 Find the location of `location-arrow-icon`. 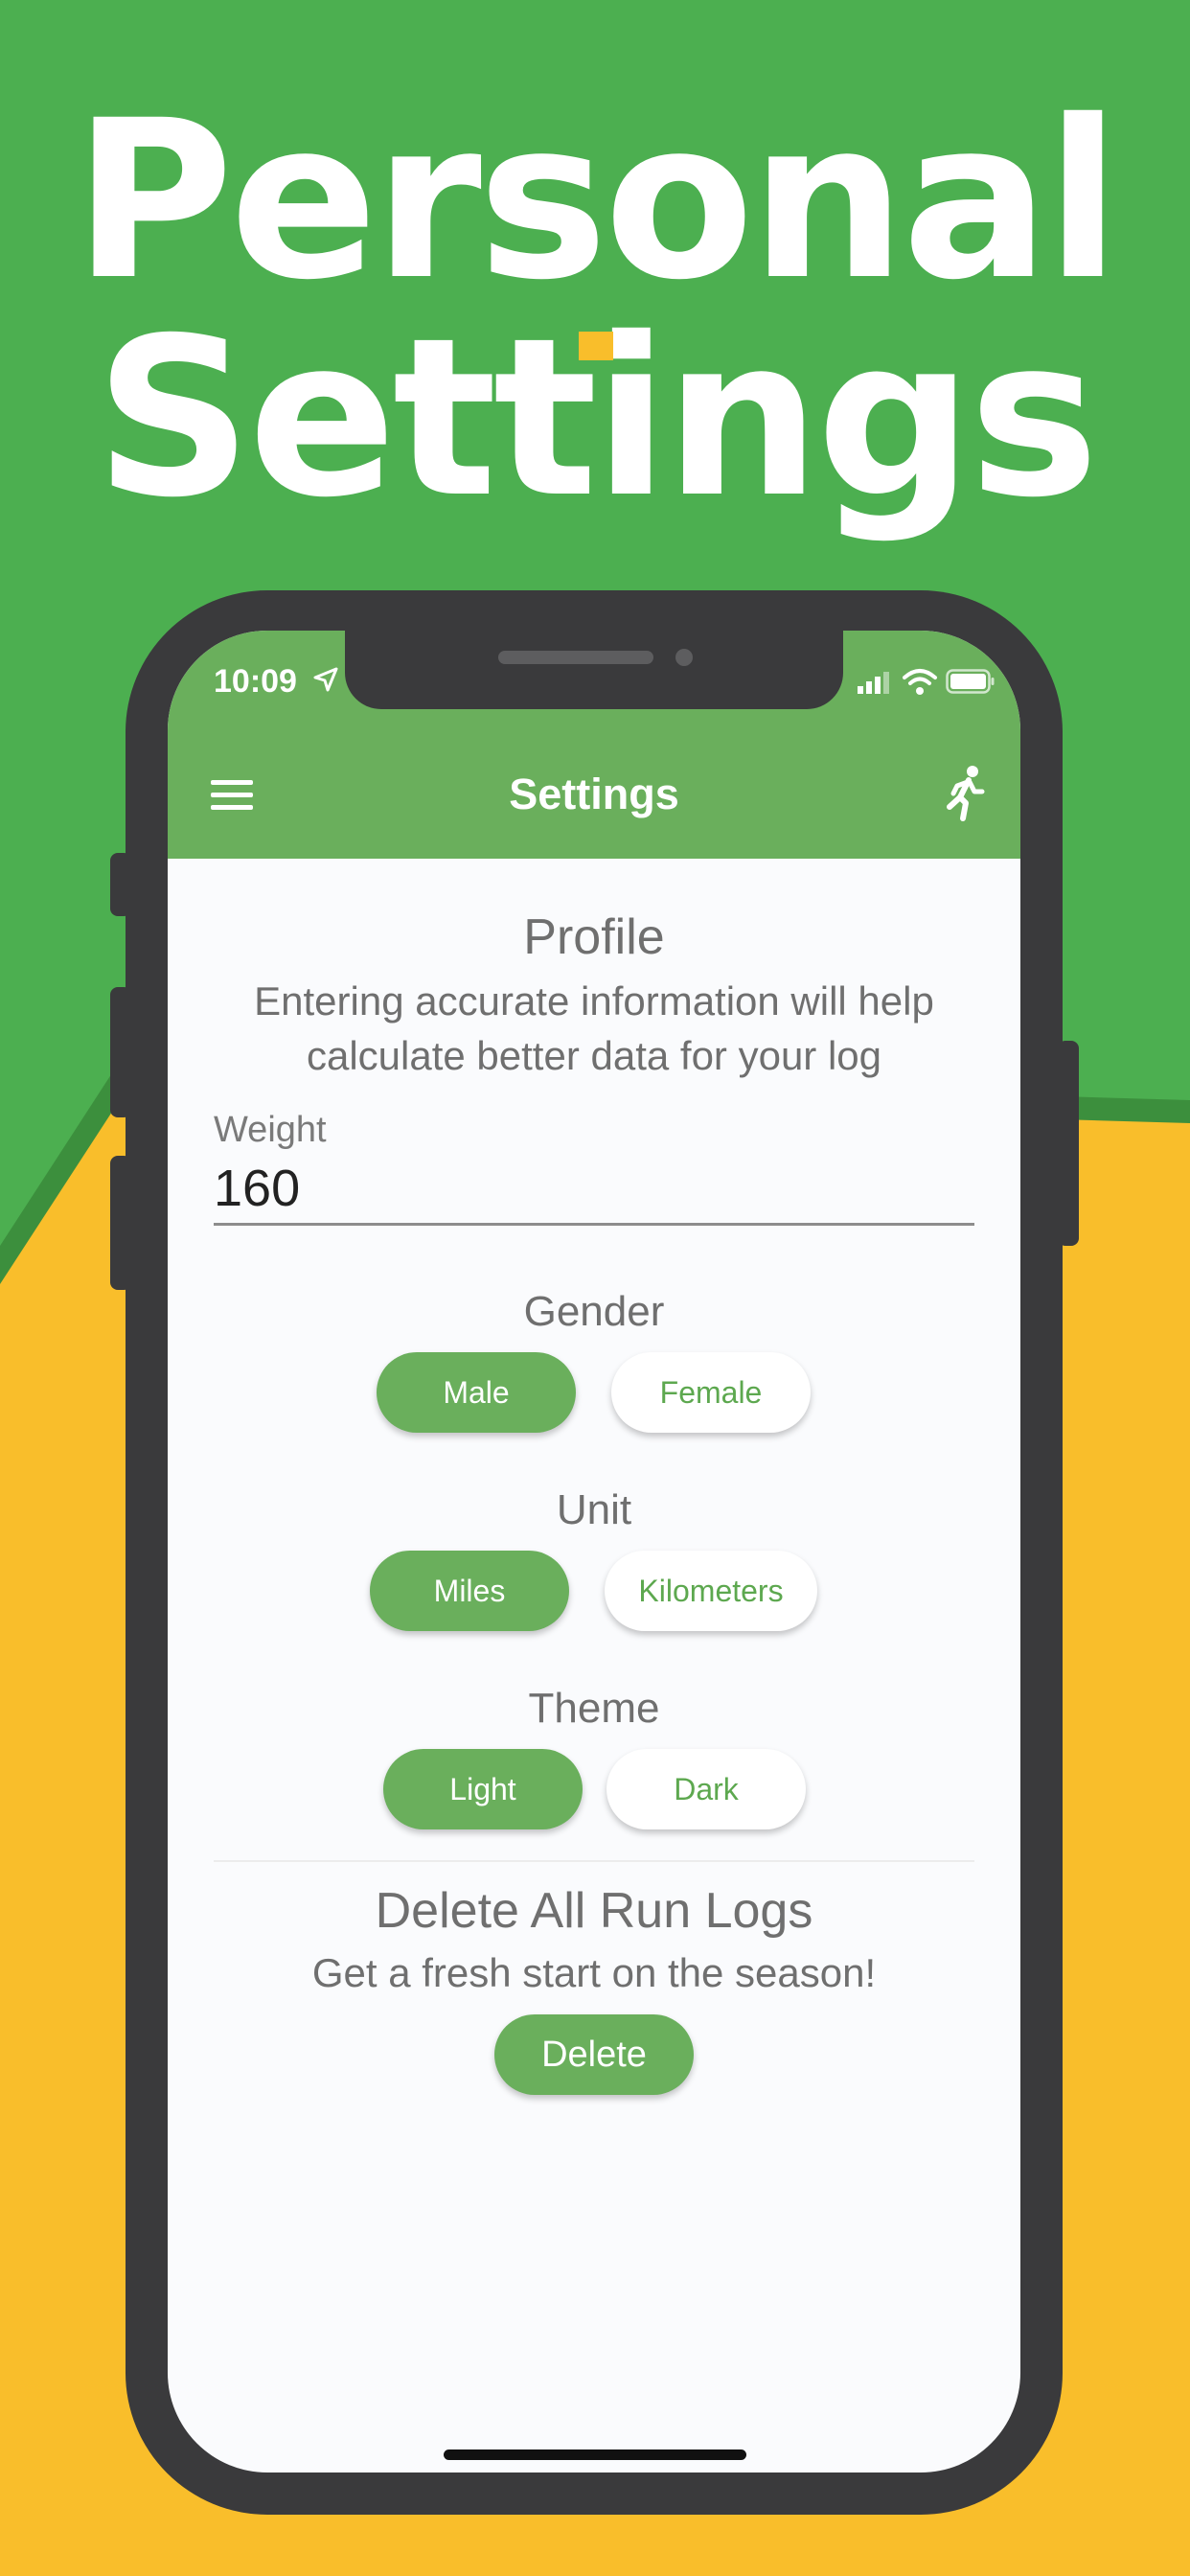

location-arrow-icon is located at coordinates (326, 679).